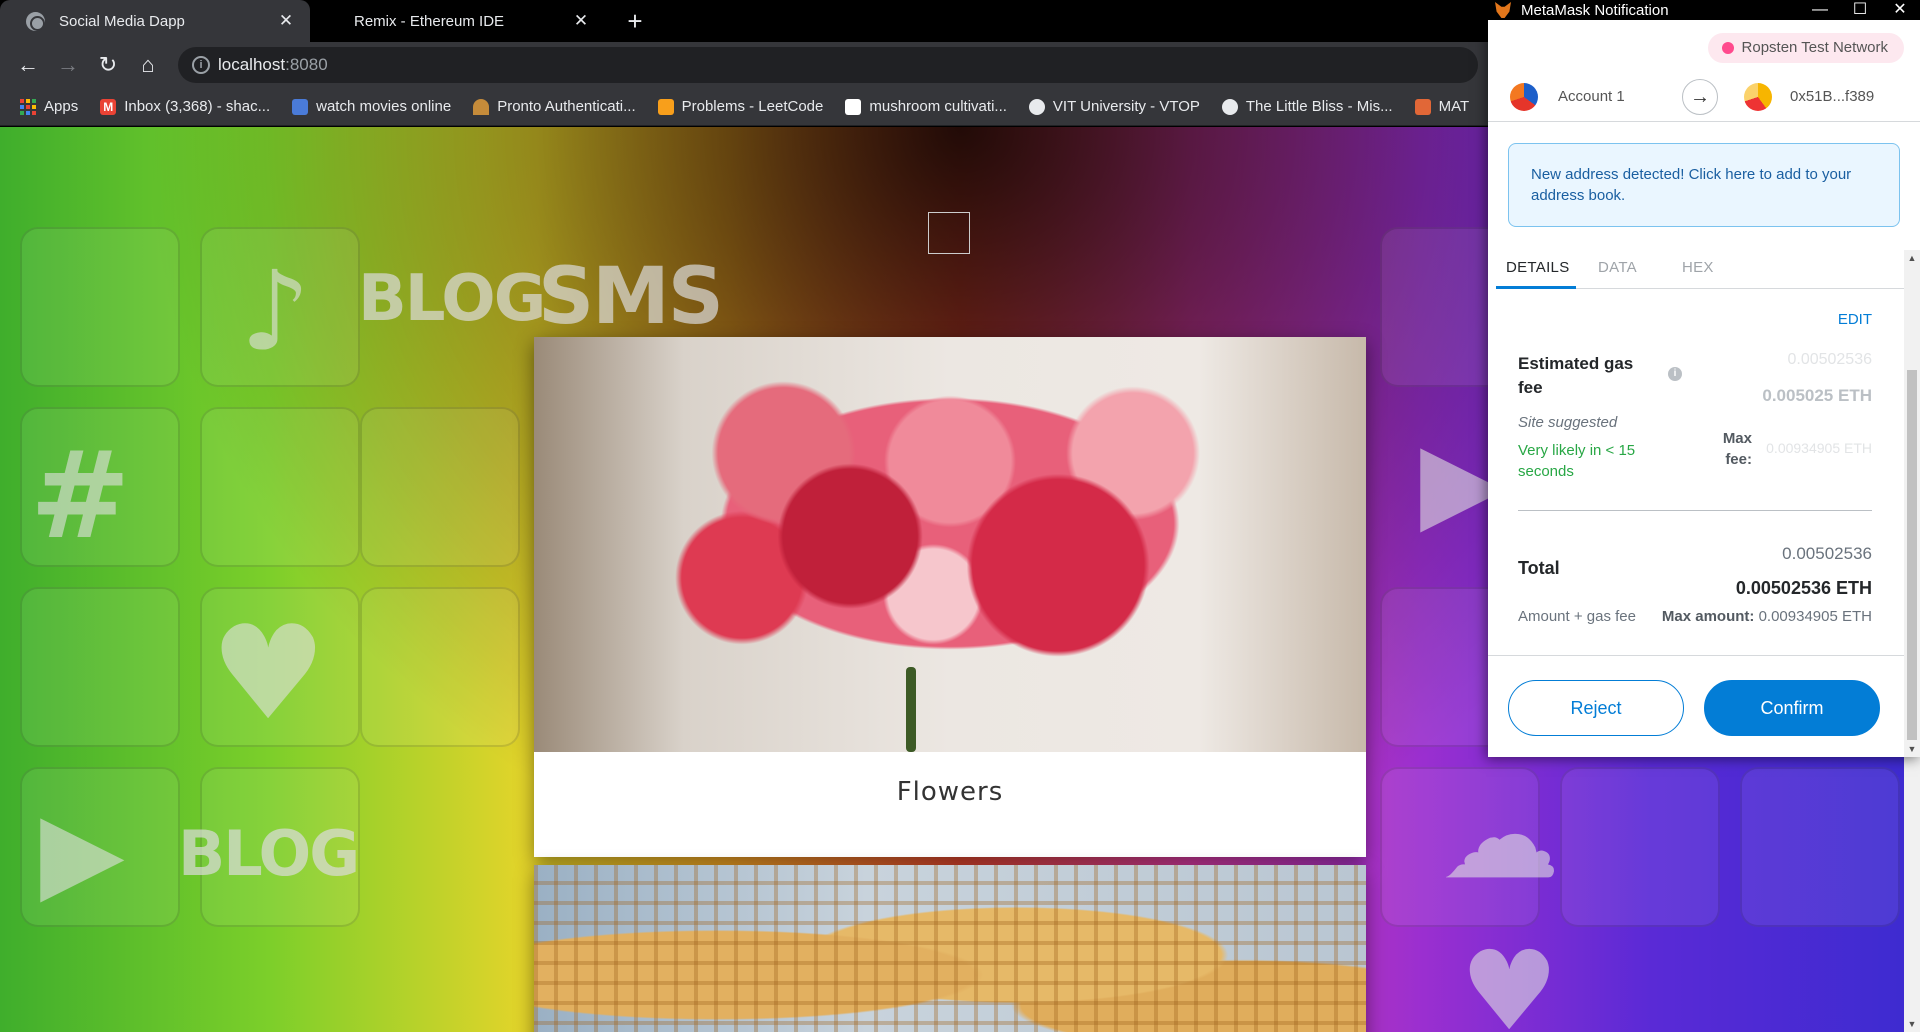 This screenshot has width=1920, height=1032. What do you see at coordinates (1422, 106) in the screenshot?
I see `matlab-icon` at bounding box center [1422, 106].